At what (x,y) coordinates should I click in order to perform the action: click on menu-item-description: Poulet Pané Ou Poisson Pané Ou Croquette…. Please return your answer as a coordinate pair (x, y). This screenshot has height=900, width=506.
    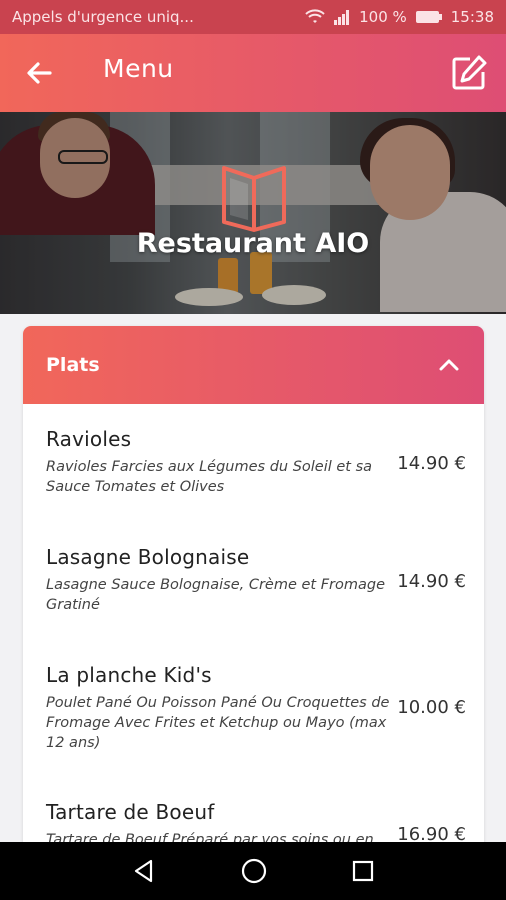
    Looking at the image, I should click on (218, 723).